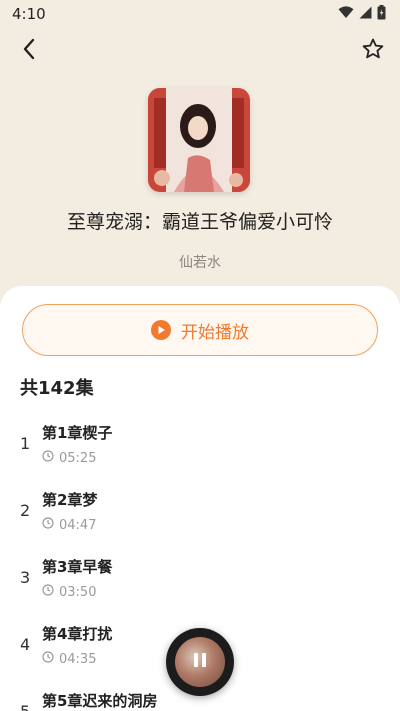  I want to click on episode-duration: 04:47, so click(69, 525).